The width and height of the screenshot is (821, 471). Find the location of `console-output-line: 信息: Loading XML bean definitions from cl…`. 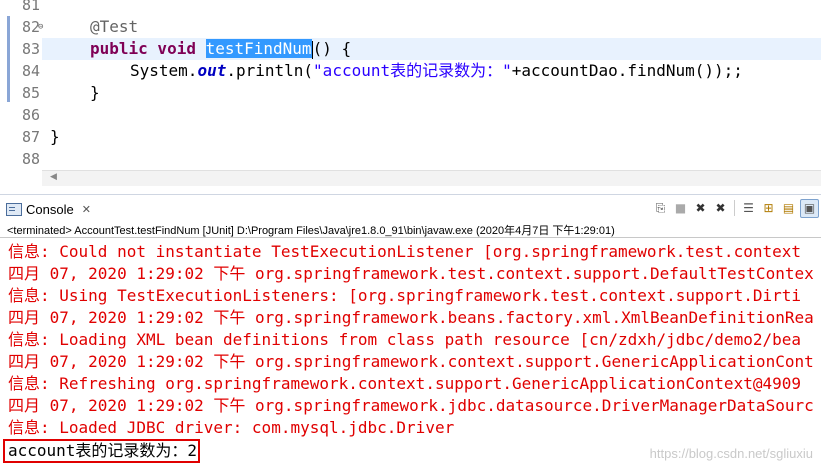

console-output-line: 信息: Loading XML bean definitions from cl… is located at coordinates (404, 339).